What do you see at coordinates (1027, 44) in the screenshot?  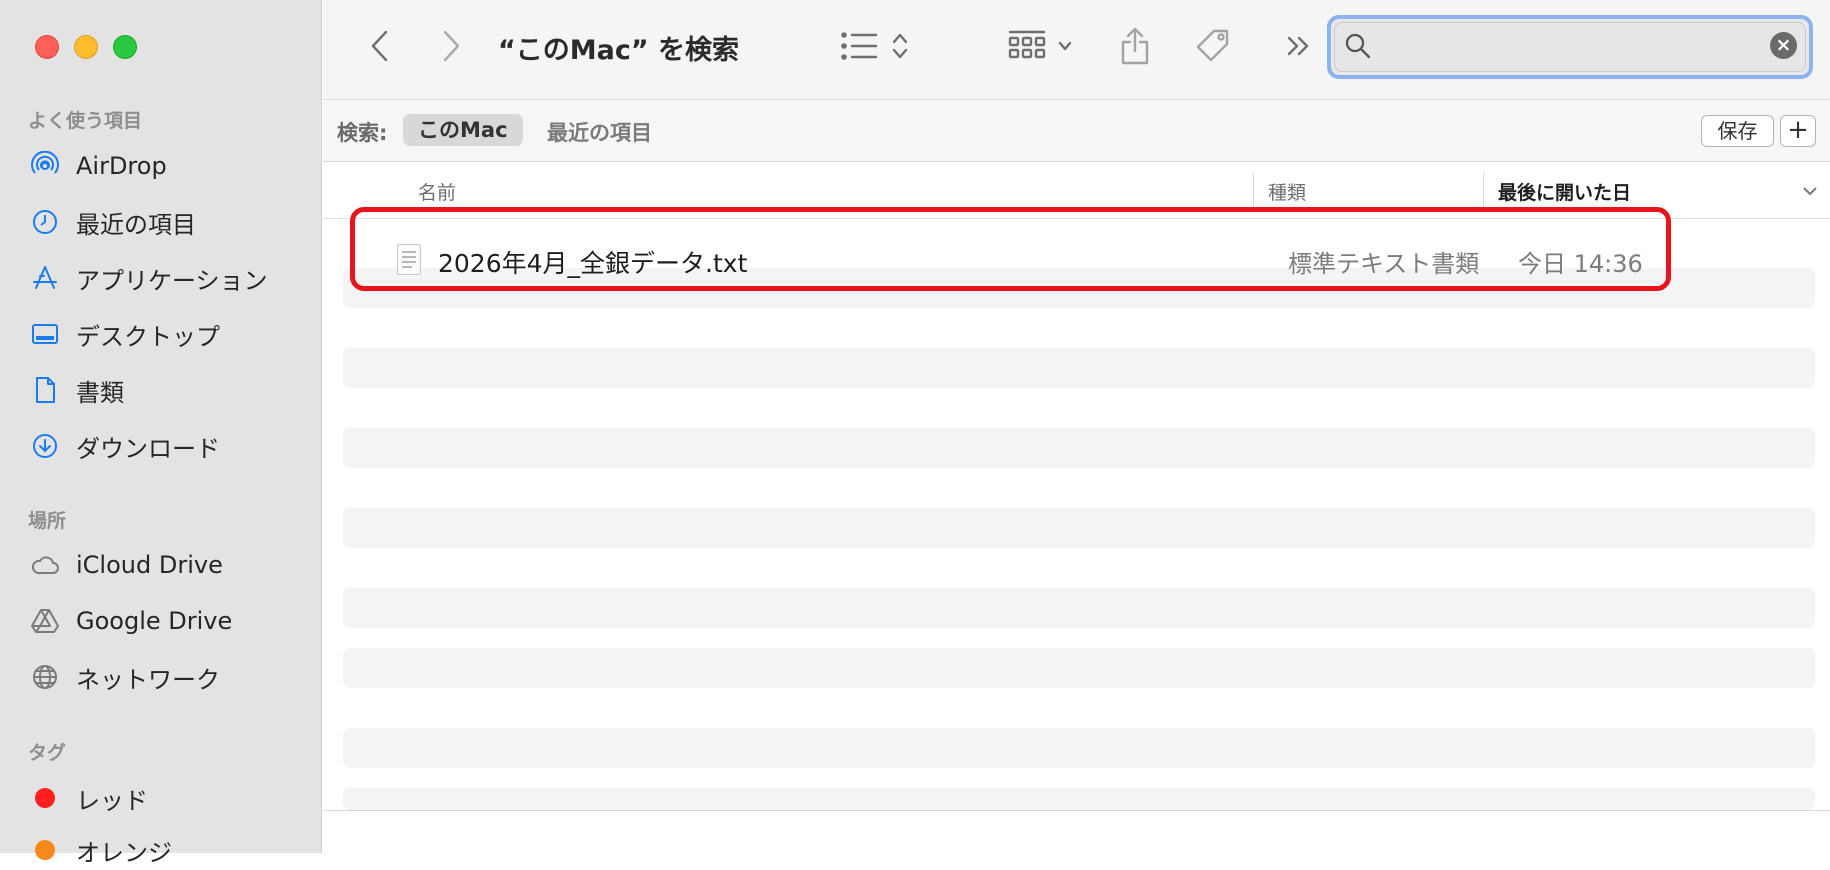 I see `grid-group-icon` at bounding box center [1027, 44].